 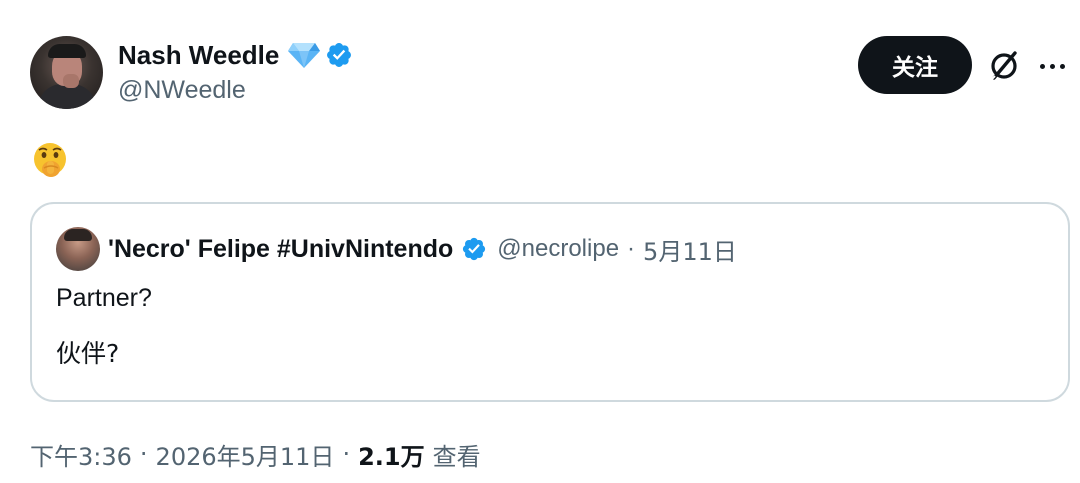 What do you see at coordinates (474, 249) in the screenshot?
I see `quoted-verified-icon` at bounding box center [474, 249].